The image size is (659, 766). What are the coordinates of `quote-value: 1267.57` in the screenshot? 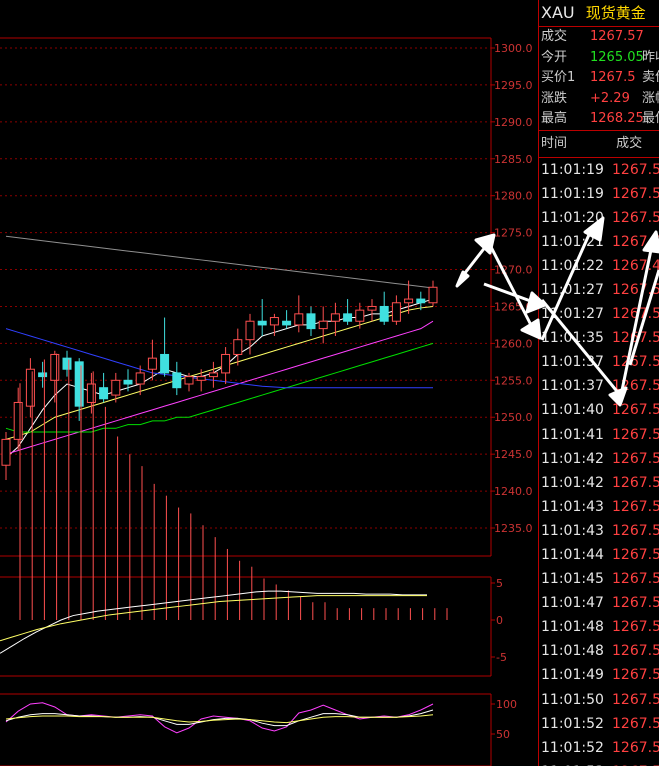 It's located at (617, 36).